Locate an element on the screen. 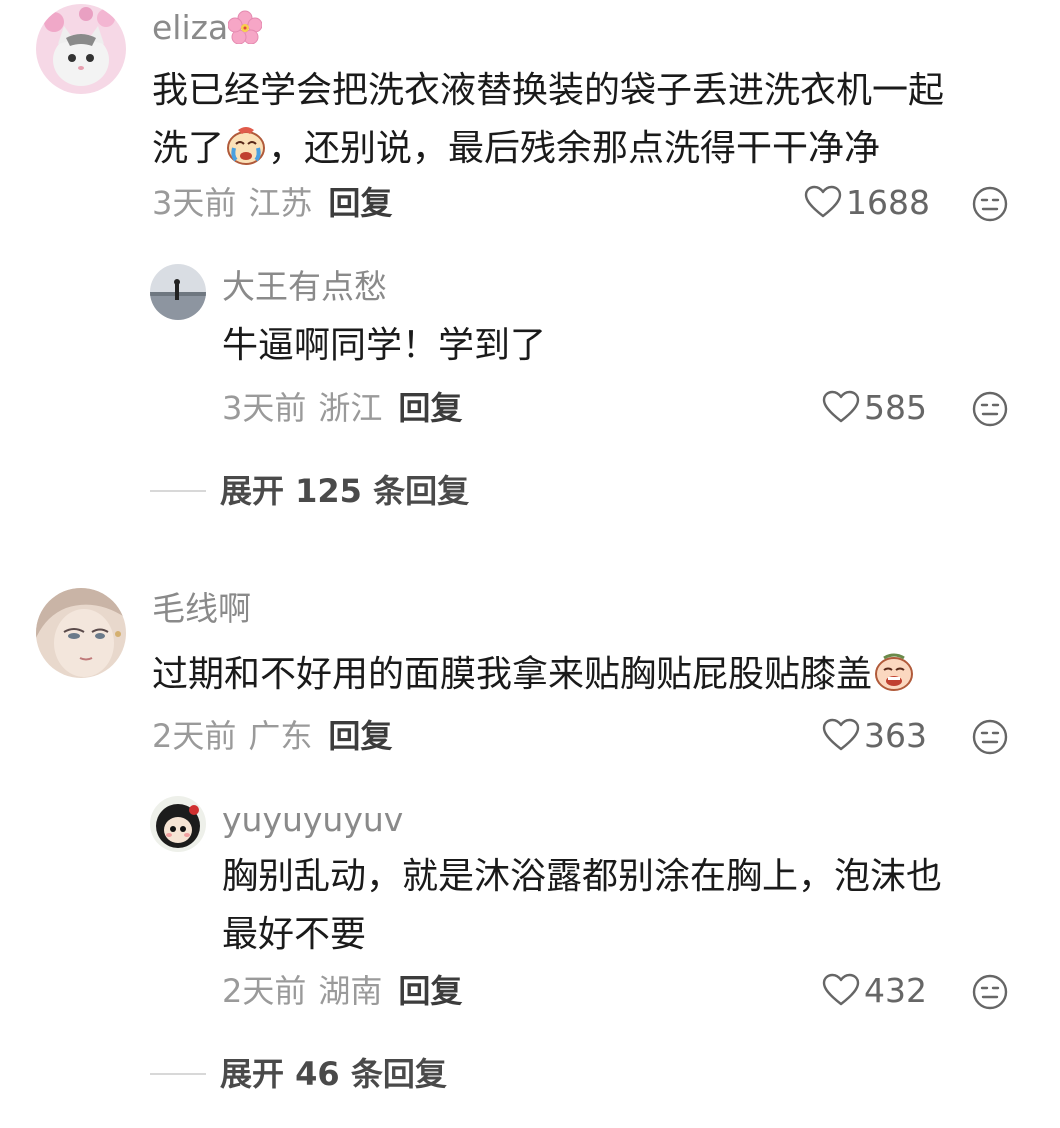 Image resolution: width=1060 pixels, height=1128 pixels. portrait-avatar-icon is located at coordinates (81, 633).